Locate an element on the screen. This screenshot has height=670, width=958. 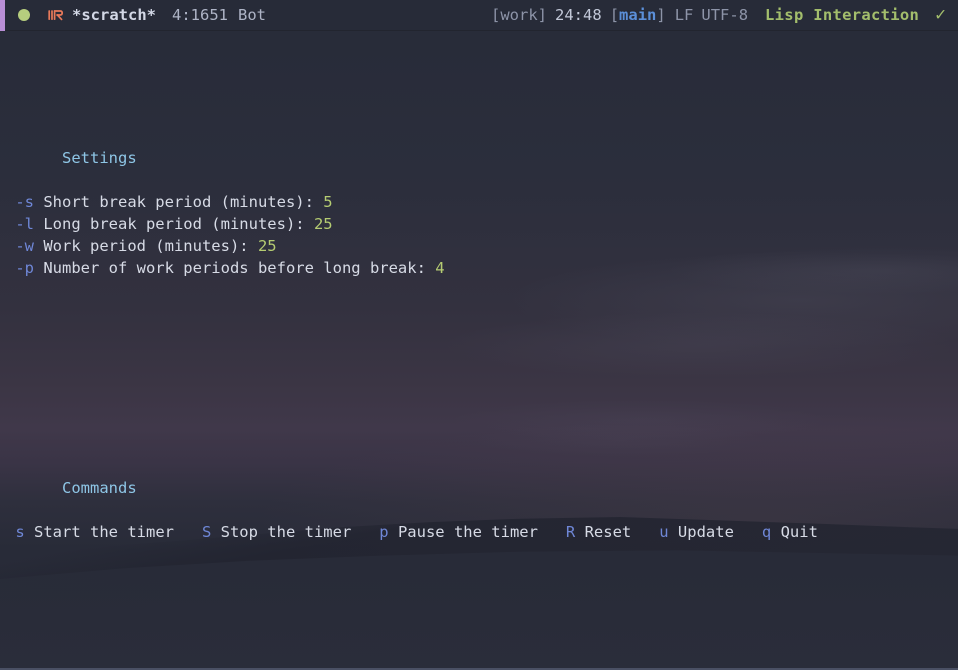
command-reset: R Reset is located at coordinates (598, 532).